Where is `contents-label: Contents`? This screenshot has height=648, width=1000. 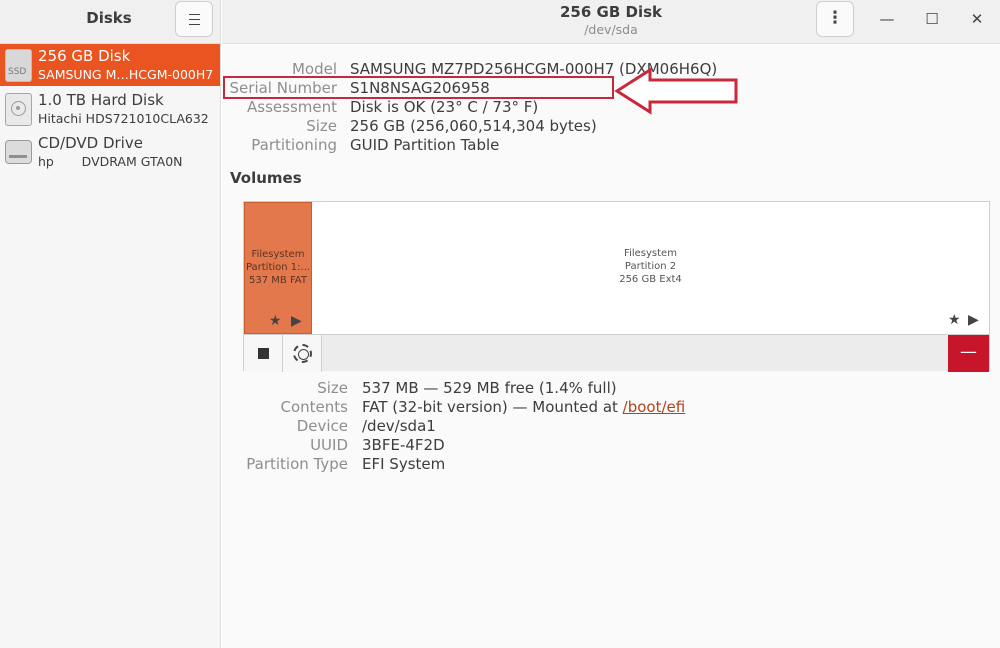
contents-label: Contents is located at coordinates (314, 407).